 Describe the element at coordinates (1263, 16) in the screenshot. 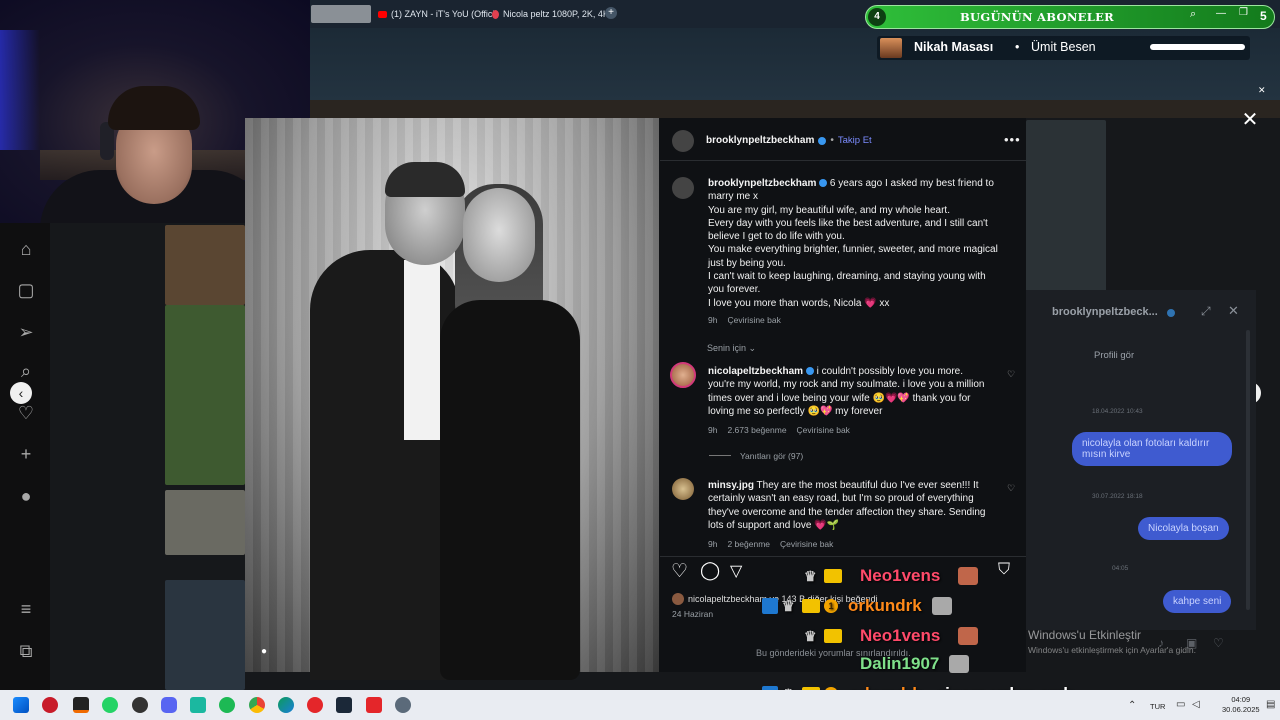

I see `subscriber-corner-count: 5` at that location.